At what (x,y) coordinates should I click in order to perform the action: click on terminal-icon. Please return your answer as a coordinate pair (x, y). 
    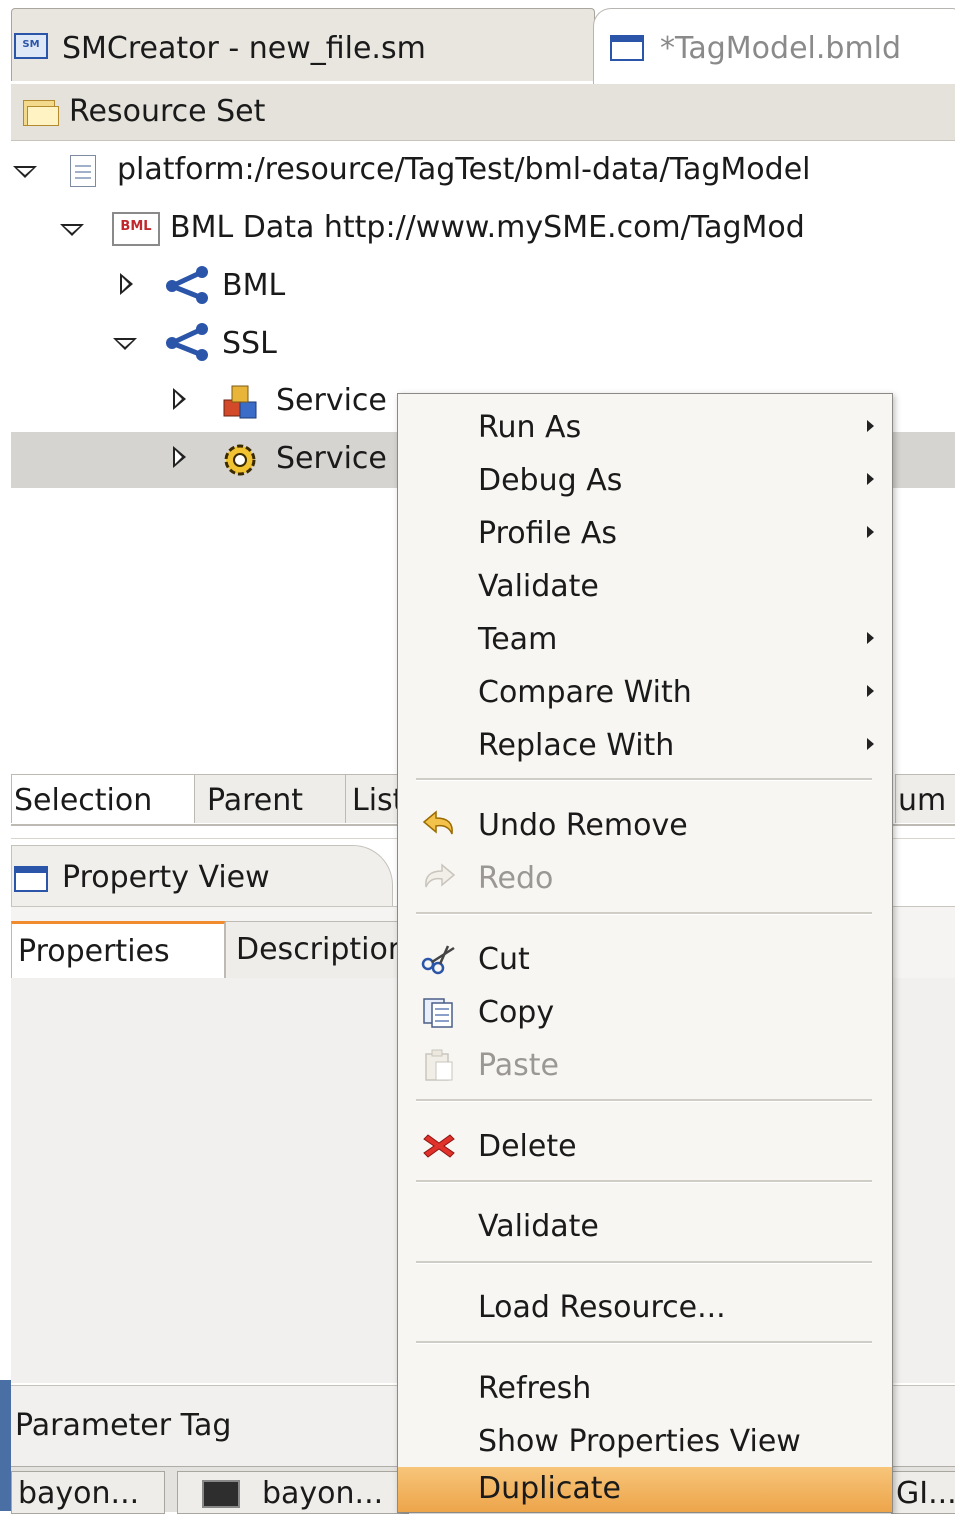
    Looking at the image, I should click on (221, 1494).